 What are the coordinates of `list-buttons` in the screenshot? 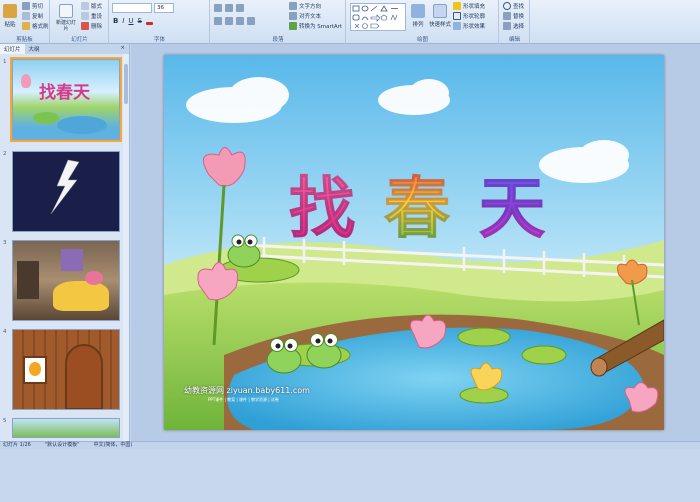 It's located at (229, 8).